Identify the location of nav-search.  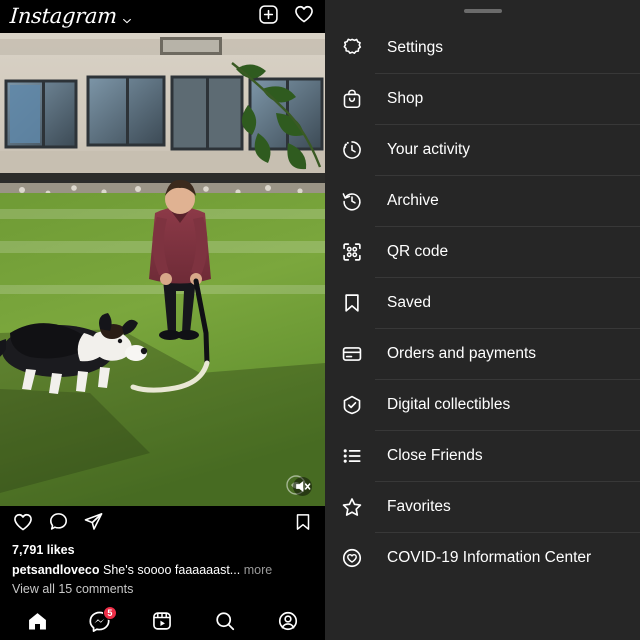
(225, 621).